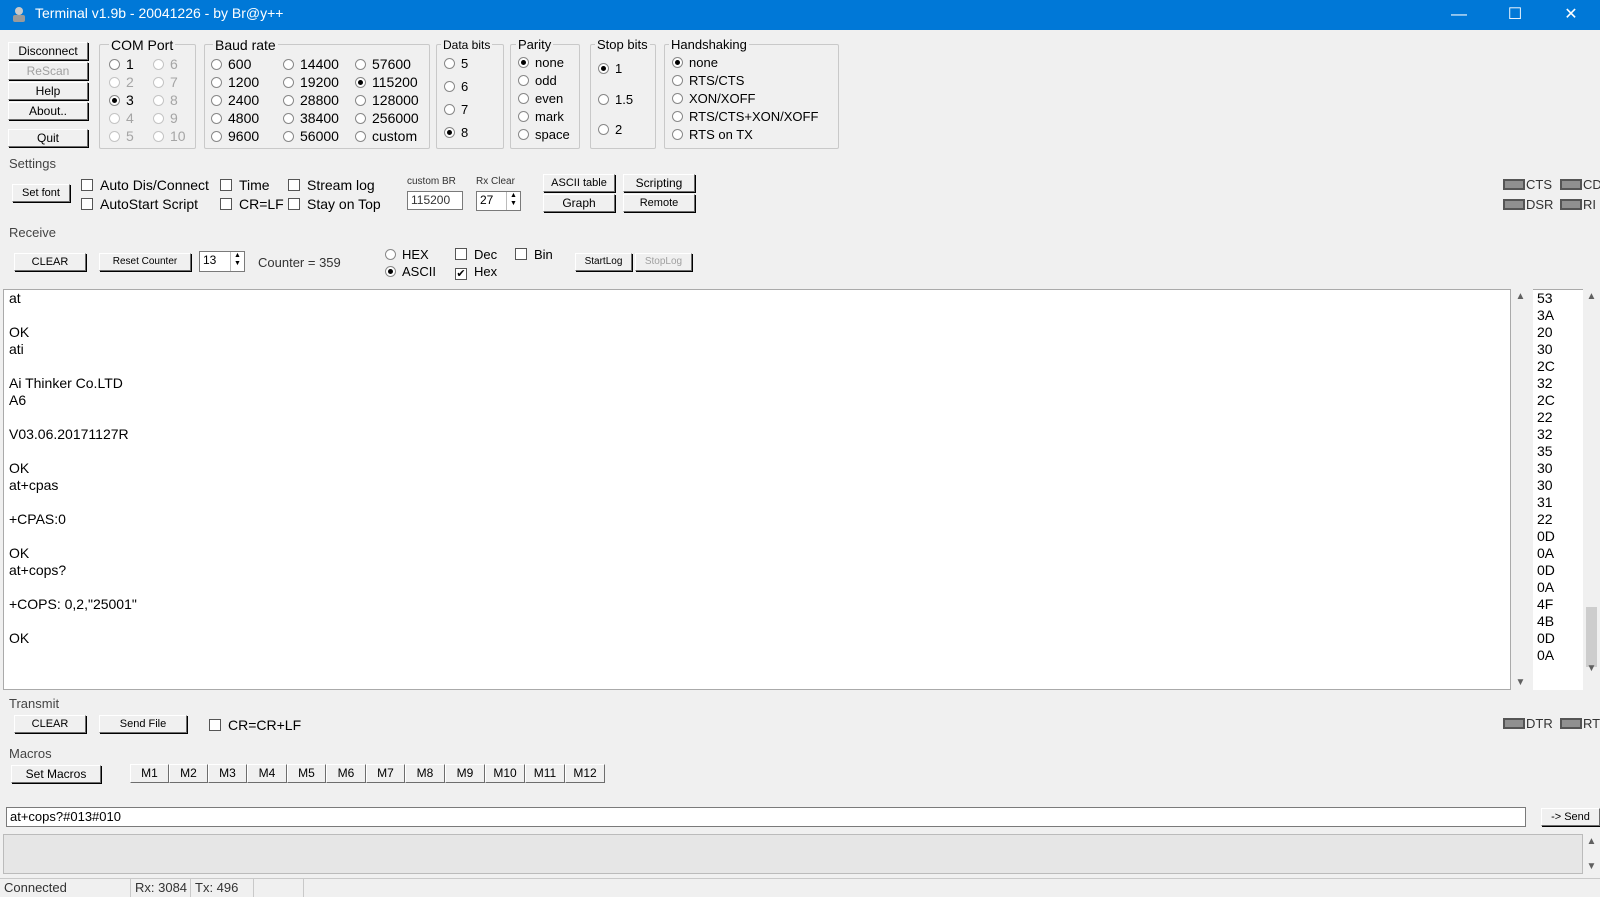 Image resolution: width=1600 pixels, height=897 pixels. Describe the element at coordinates (610, 130) in the screenshot. I see `stop-bits-radio-2: 2` at that location.